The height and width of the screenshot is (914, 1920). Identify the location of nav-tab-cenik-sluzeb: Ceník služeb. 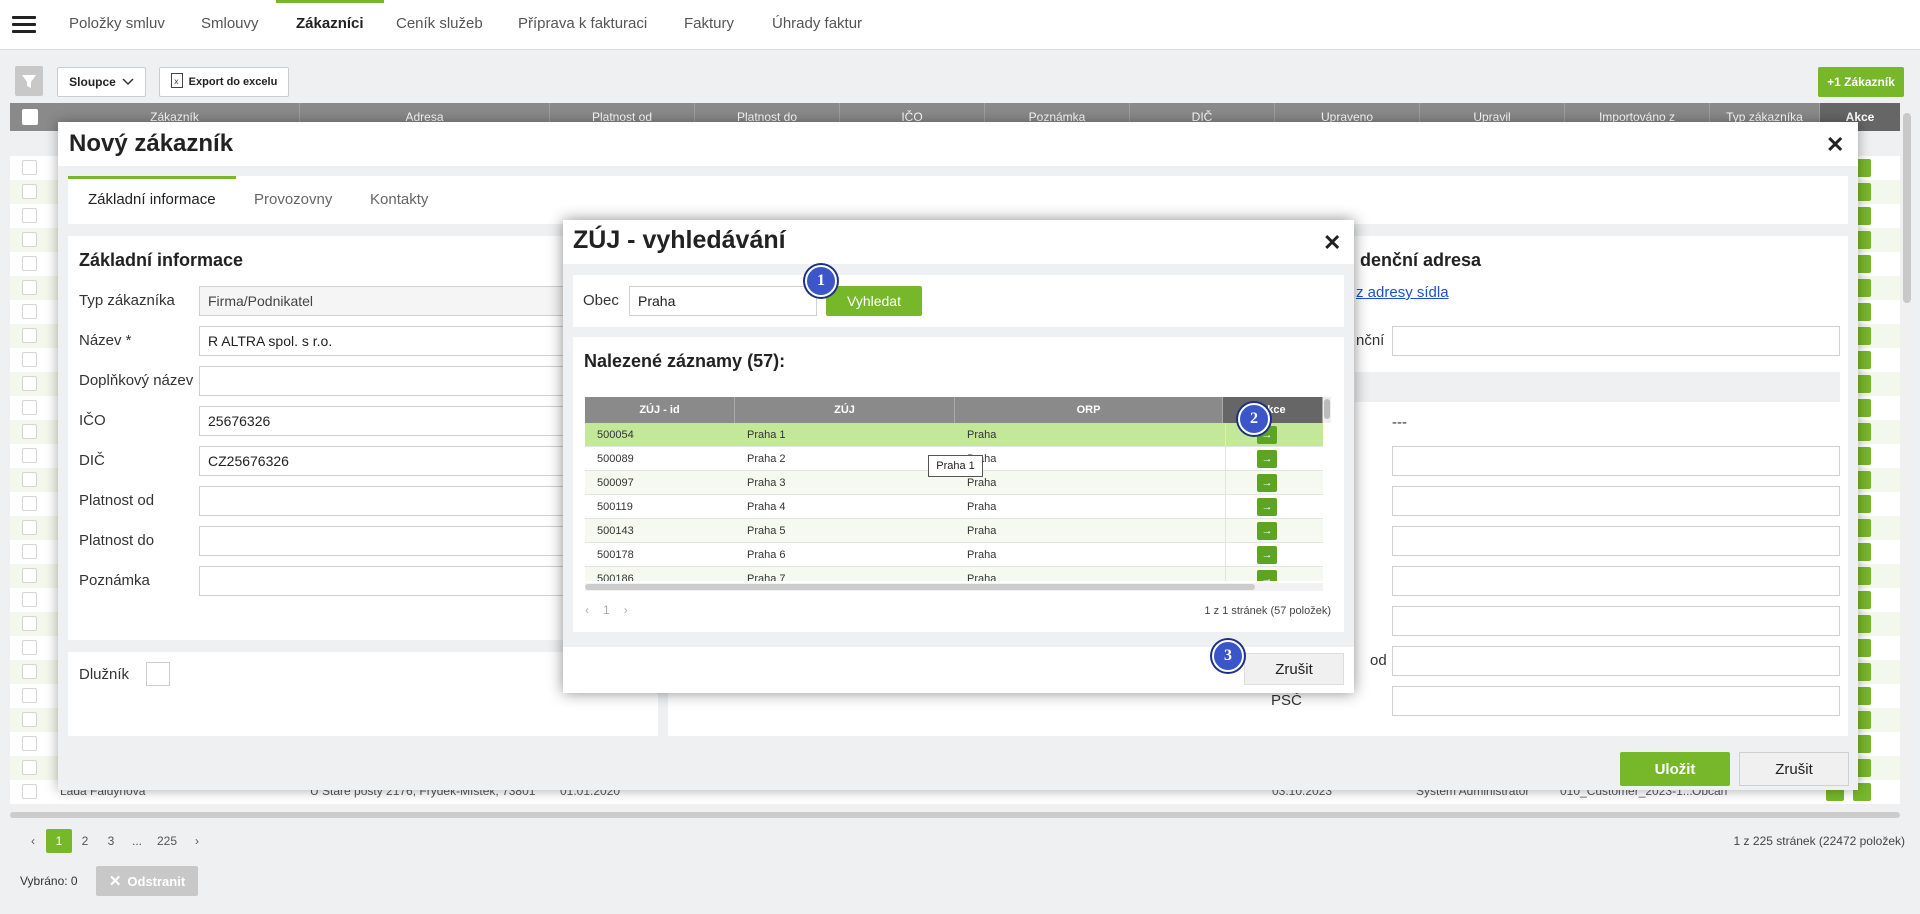
(439, 25).